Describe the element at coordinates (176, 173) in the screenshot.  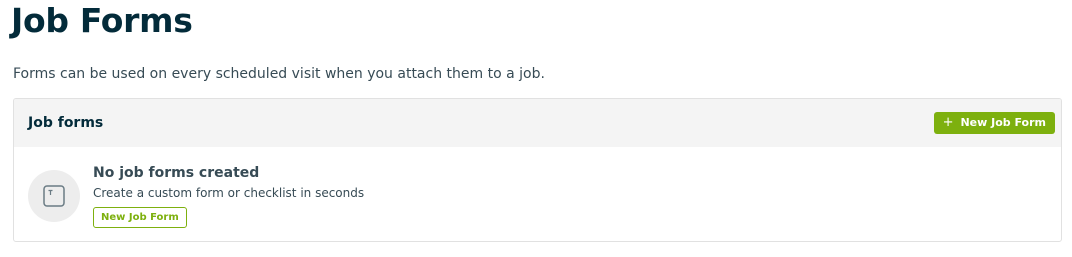
I see `empty-state-title: No job forms created` at that location.